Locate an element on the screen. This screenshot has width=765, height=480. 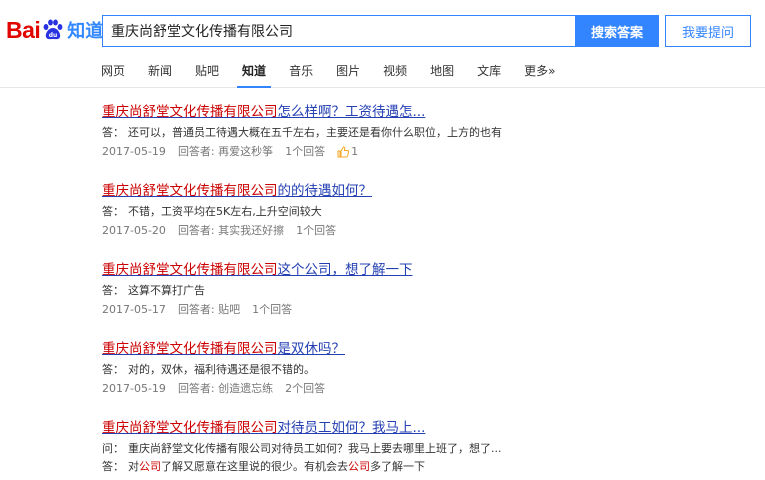
result-snippet: 答： 对的，双休，福利待遇还是很不错的。 is located at coordinates (432, 370).